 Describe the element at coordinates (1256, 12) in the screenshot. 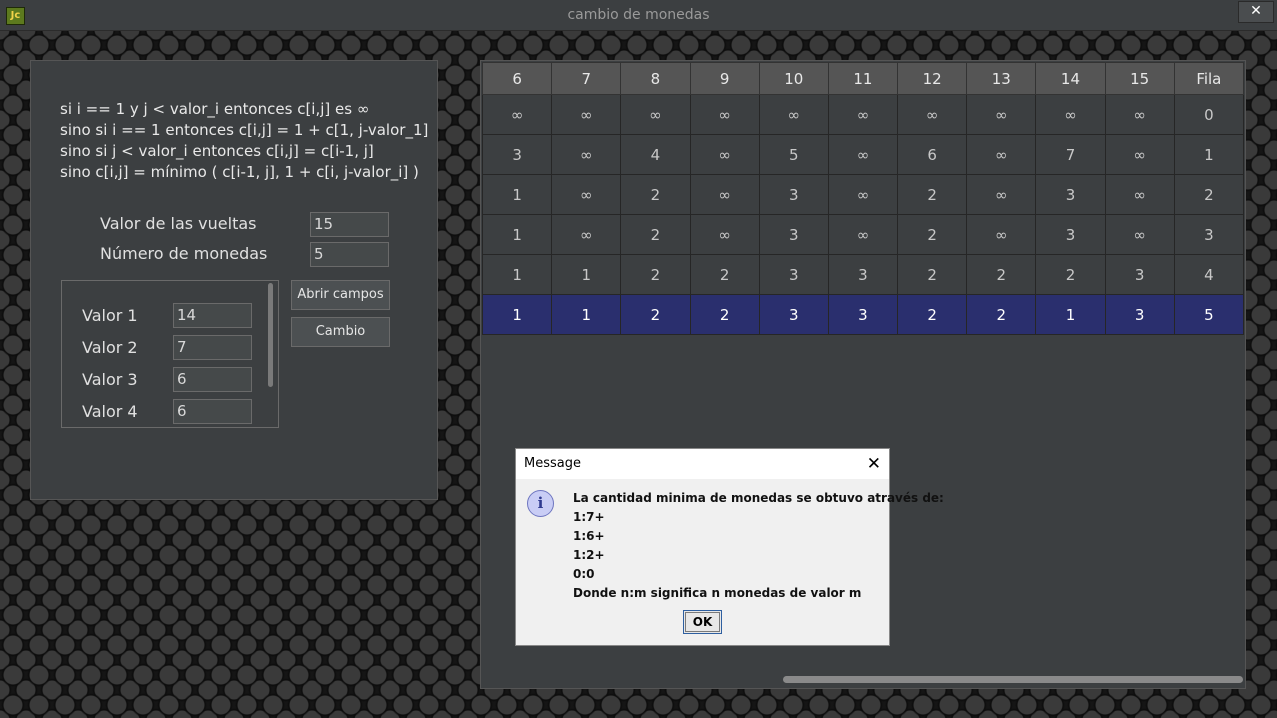

I see `window-close-button: ✕` at that location.